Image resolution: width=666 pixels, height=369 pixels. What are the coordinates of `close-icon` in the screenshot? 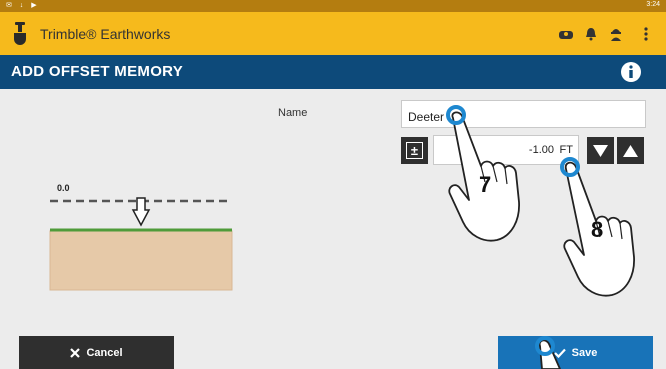 It's located at (75, 352).